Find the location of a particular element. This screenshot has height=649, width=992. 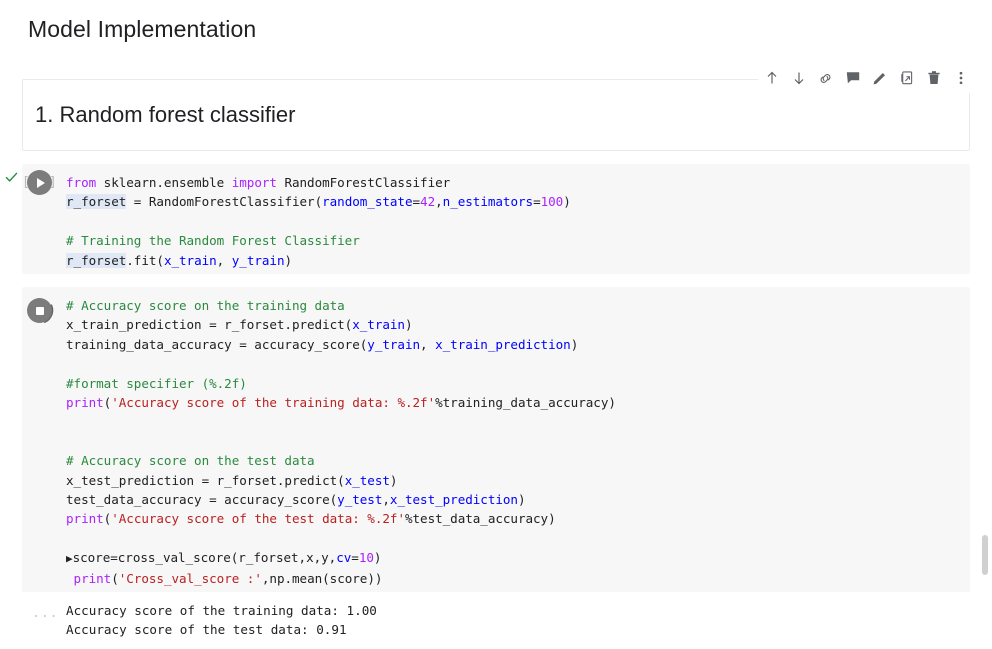

cell-2-stop-button is located at coordinates (42, 311).